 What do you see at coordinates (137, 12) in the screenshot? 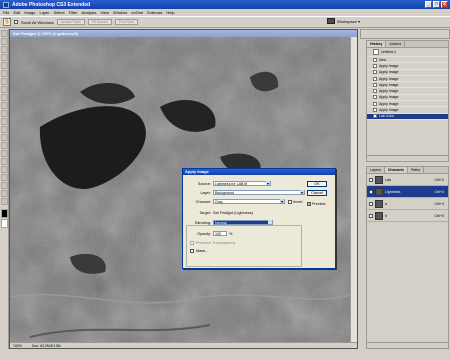
I see `menu-onone: onOne` at bounding box center [137, 12].